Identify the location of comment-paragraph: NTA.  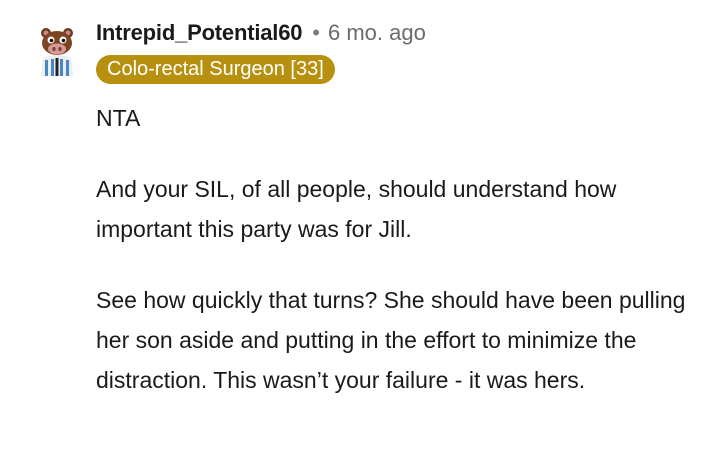
(118, 118).